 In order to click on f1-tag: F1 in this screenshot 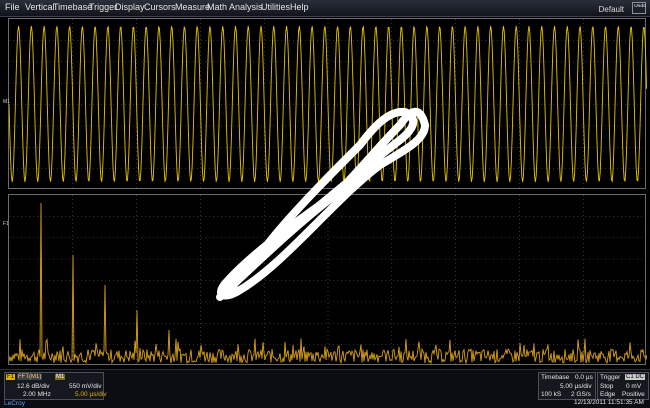, I will do `click(11, 377)`.